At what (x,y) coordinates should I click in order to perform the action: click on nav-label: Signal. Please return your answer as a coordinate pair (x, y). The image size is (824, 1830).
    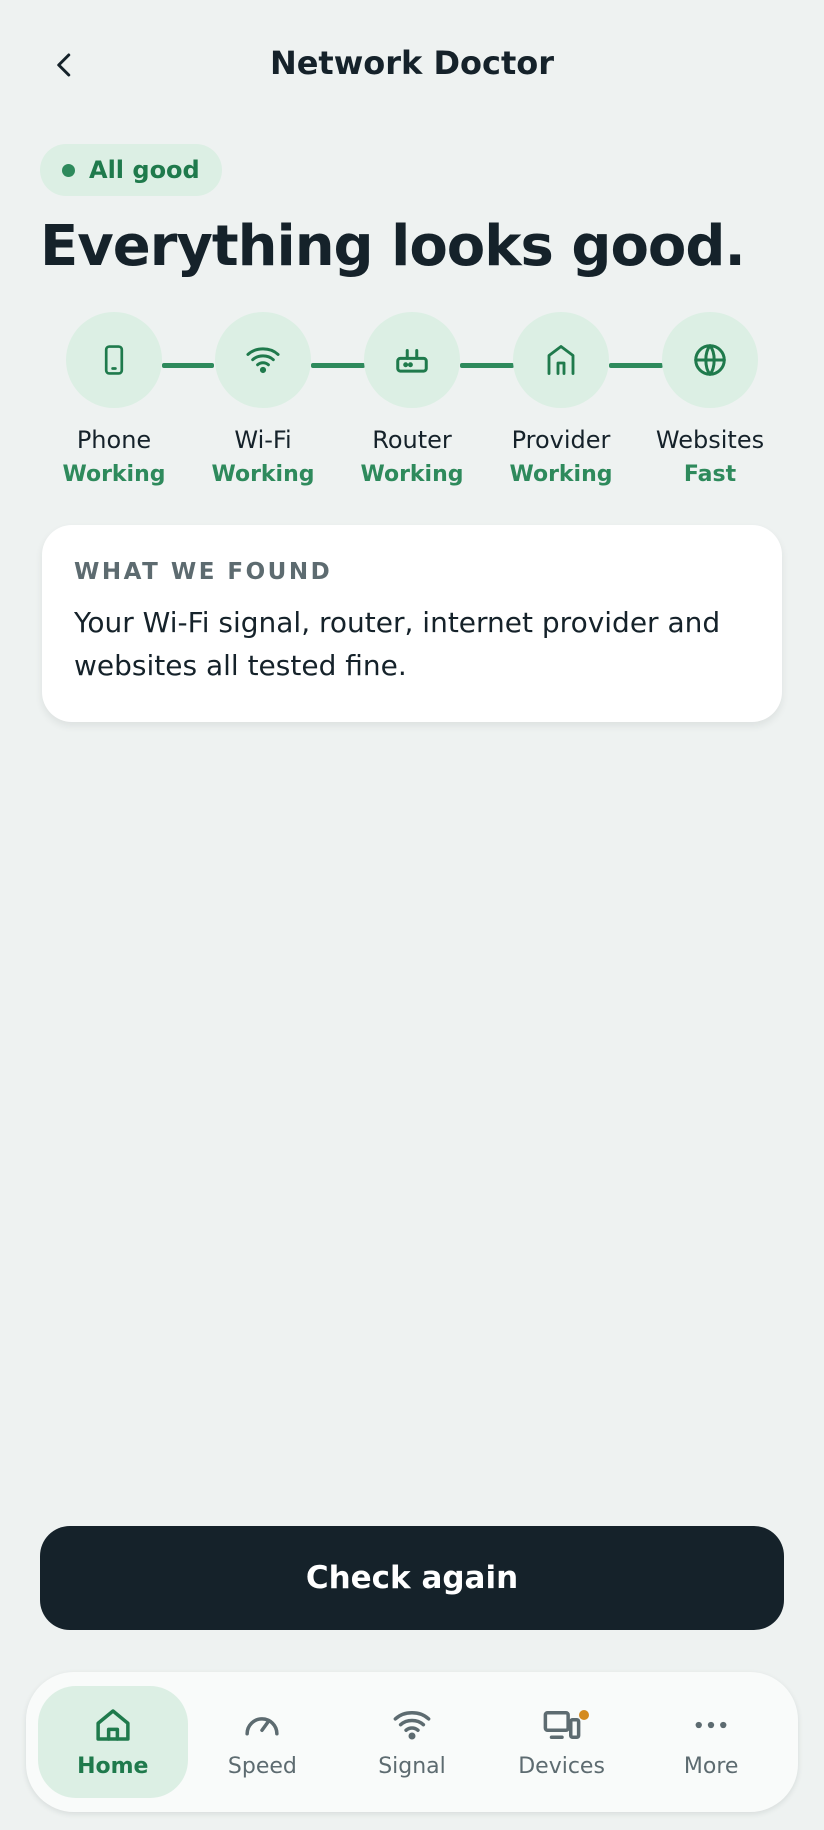
    Looking at the image, I should click on (412, 1766).